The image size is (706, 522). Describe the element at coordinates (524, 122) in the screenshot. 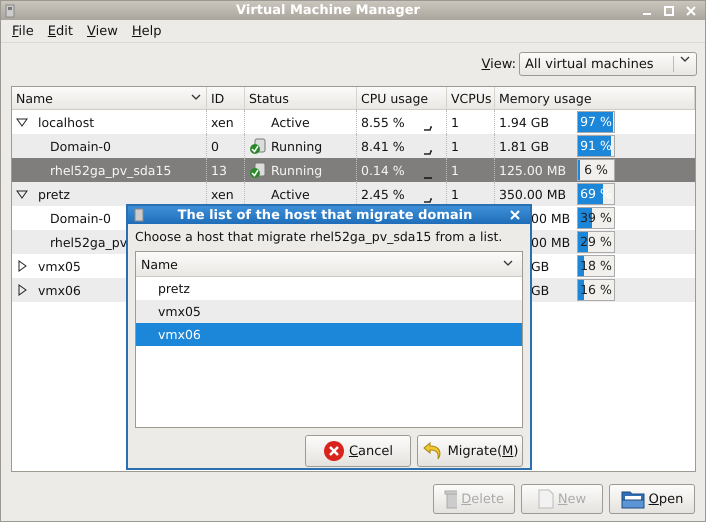

I see `memory-text: 1.94 GB` at that location.